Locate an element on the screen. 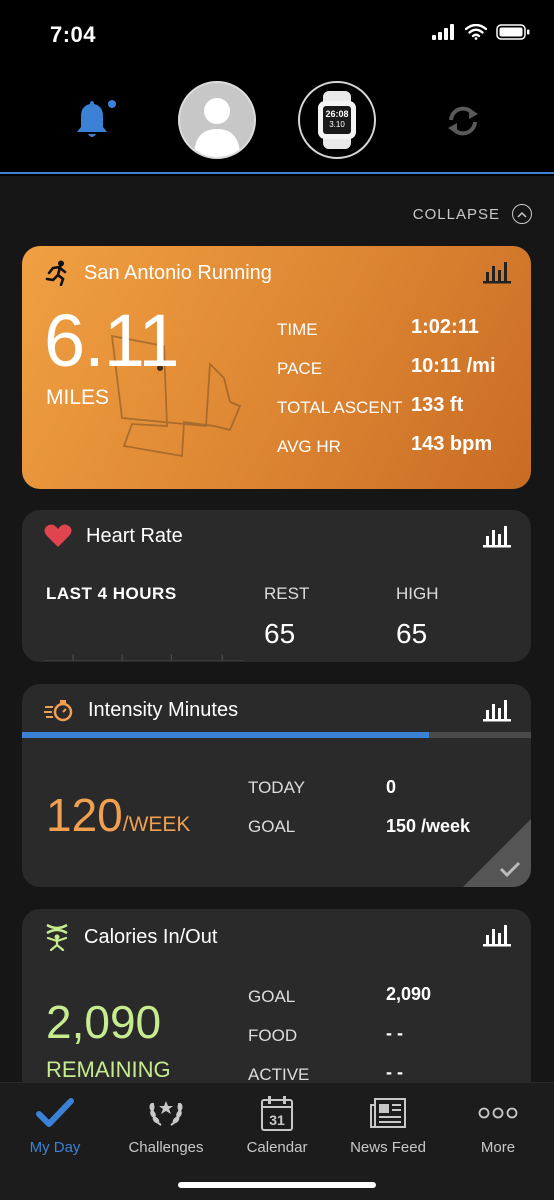 This screenshot has width=554, height=1200. under-armour-icon is located at coordinates (57, 937).